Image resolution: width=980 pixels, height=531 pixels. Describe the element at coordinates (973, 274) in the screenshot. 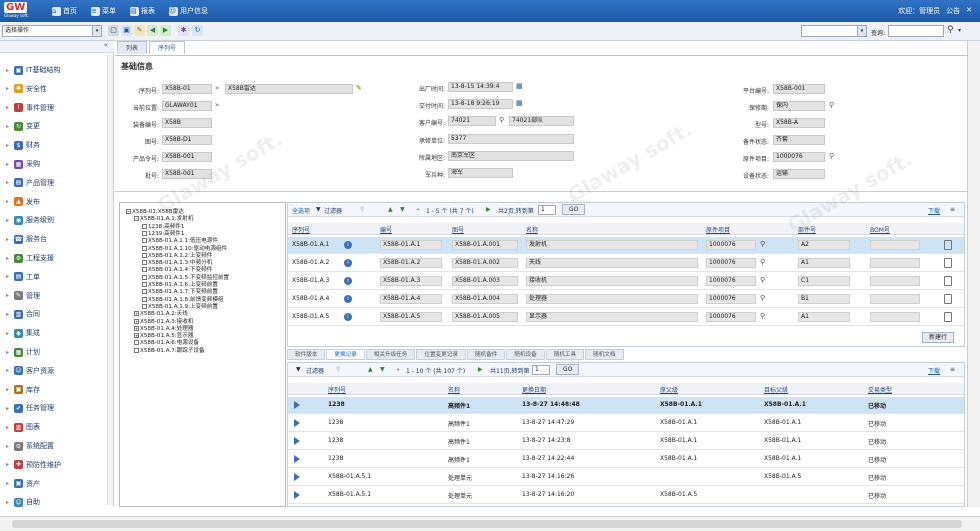

I see `page-vertical-scrollbar` at that location.